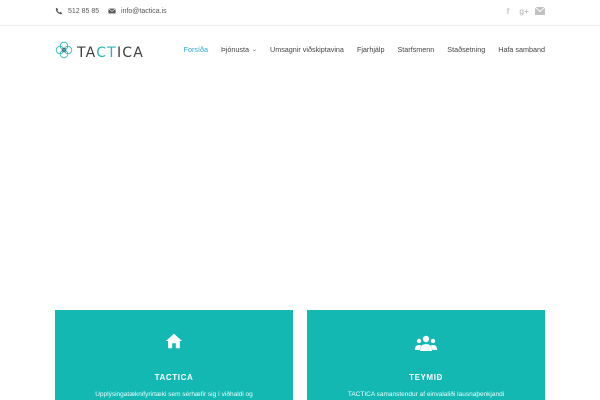  What do you see at coordinates (521, 49) in the screenshot?
I see `nav-item-hafa-samband: Hafa samband` at bounding box center [521, 49].